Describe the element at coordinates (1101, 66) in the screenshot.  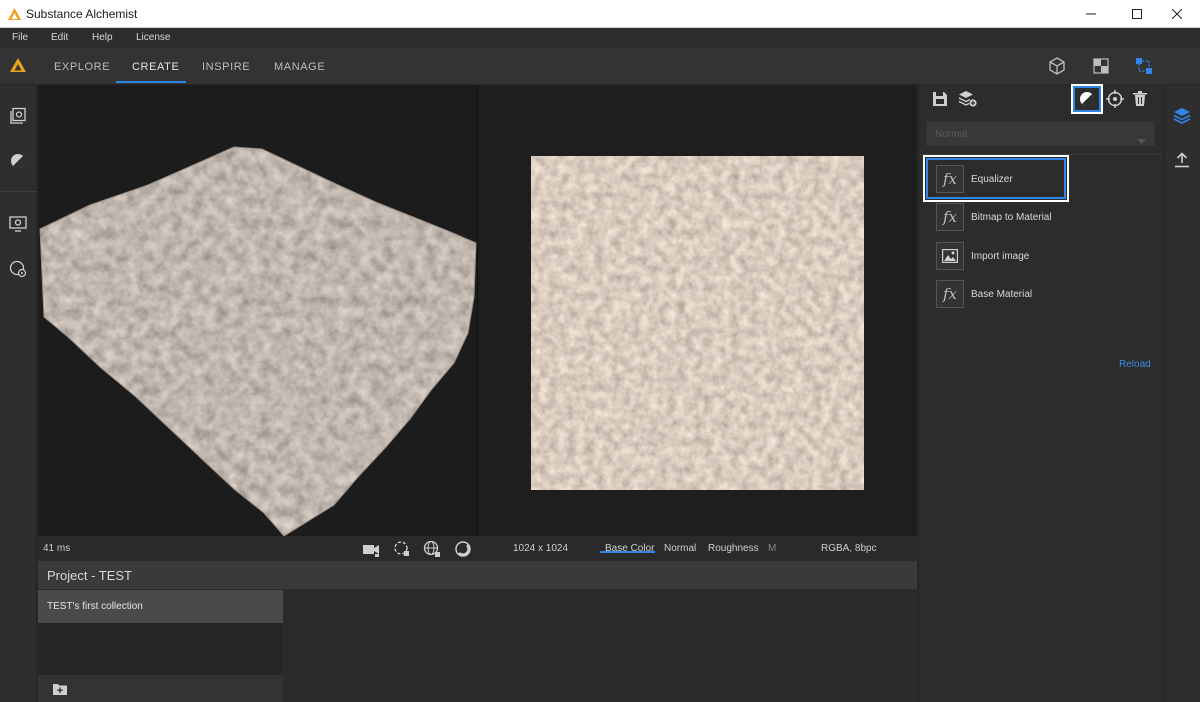
I see `checker-icon` at that location.